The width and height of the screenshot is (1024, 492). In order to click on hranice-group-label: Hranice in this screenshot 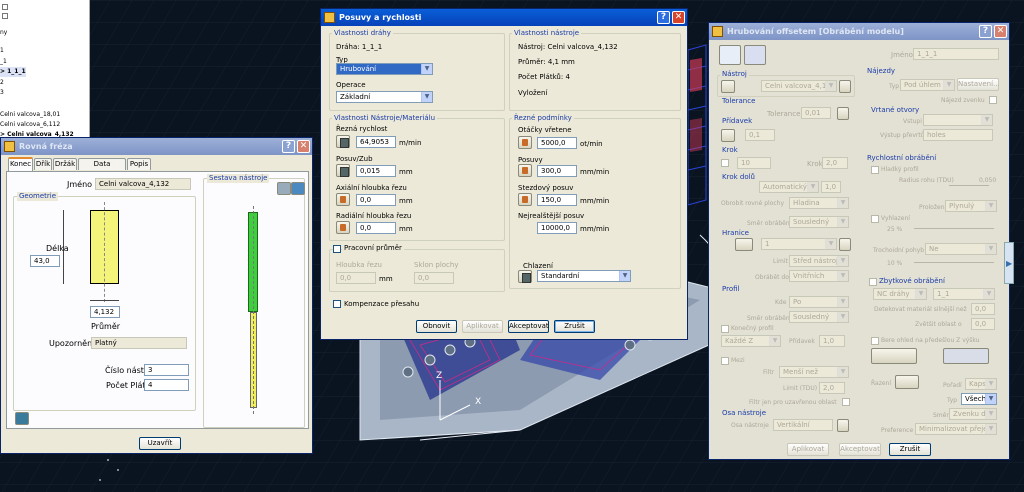, I will do `click(735, 233)`.